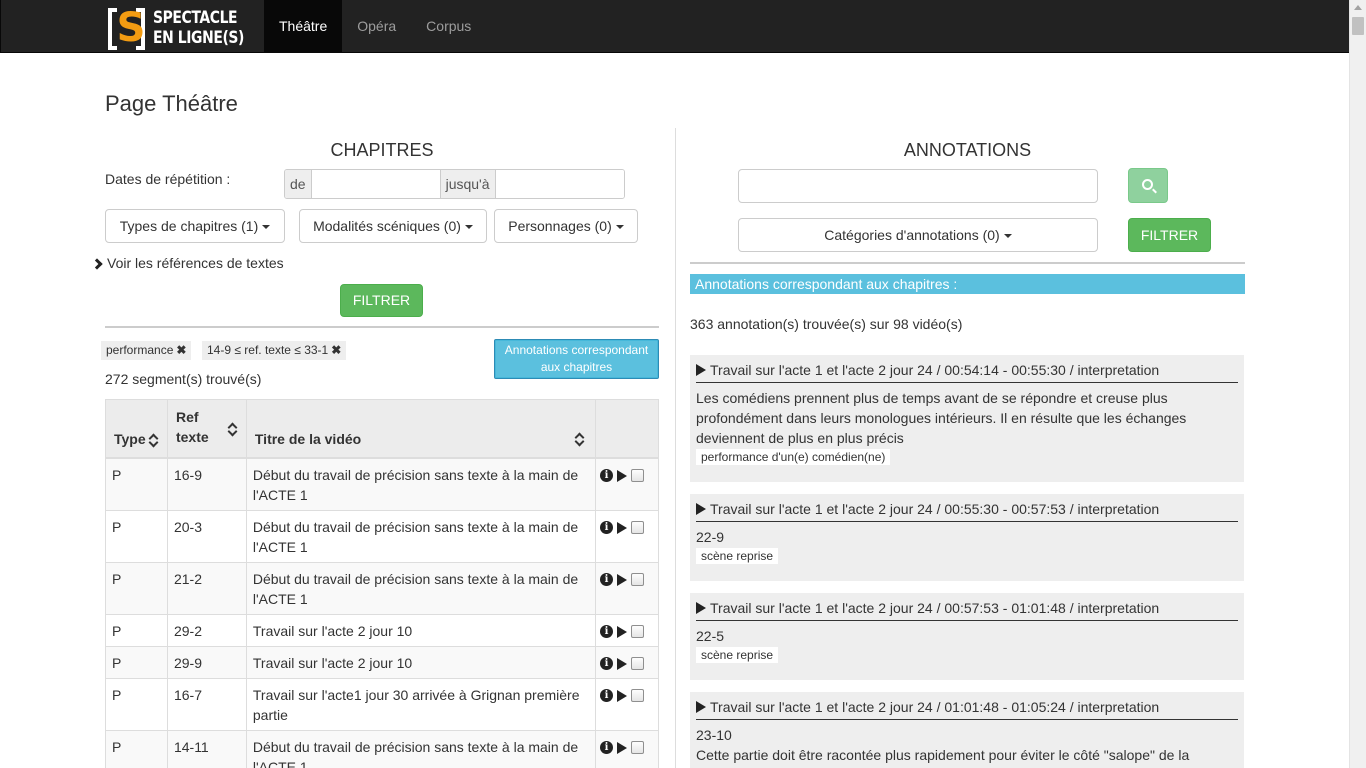 This screenshot has height=768, width=1366. What do you see at coordinates (126, 28) in the screenshot?
I see `logo-mark: S` at bounding box center [126, 28].